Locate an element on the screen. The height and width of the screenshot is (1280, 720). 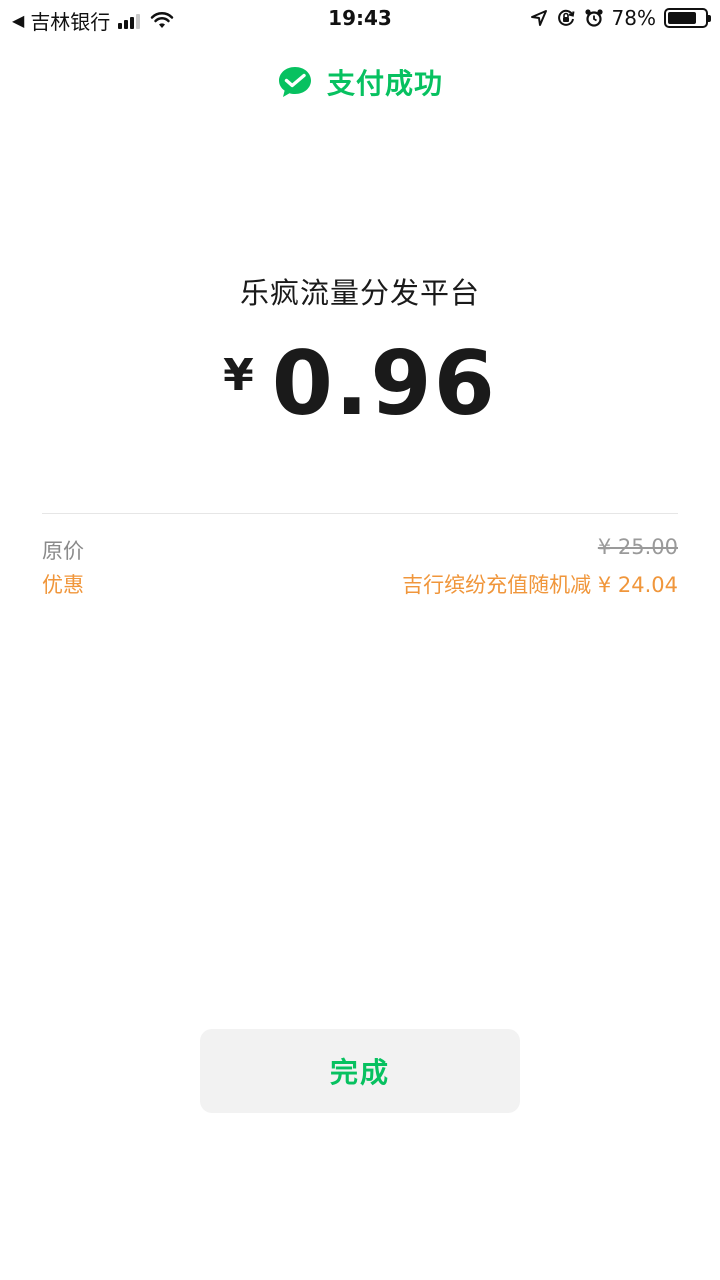
original-price-value: ¥ 25.00 is located at coordinates (637, 547).